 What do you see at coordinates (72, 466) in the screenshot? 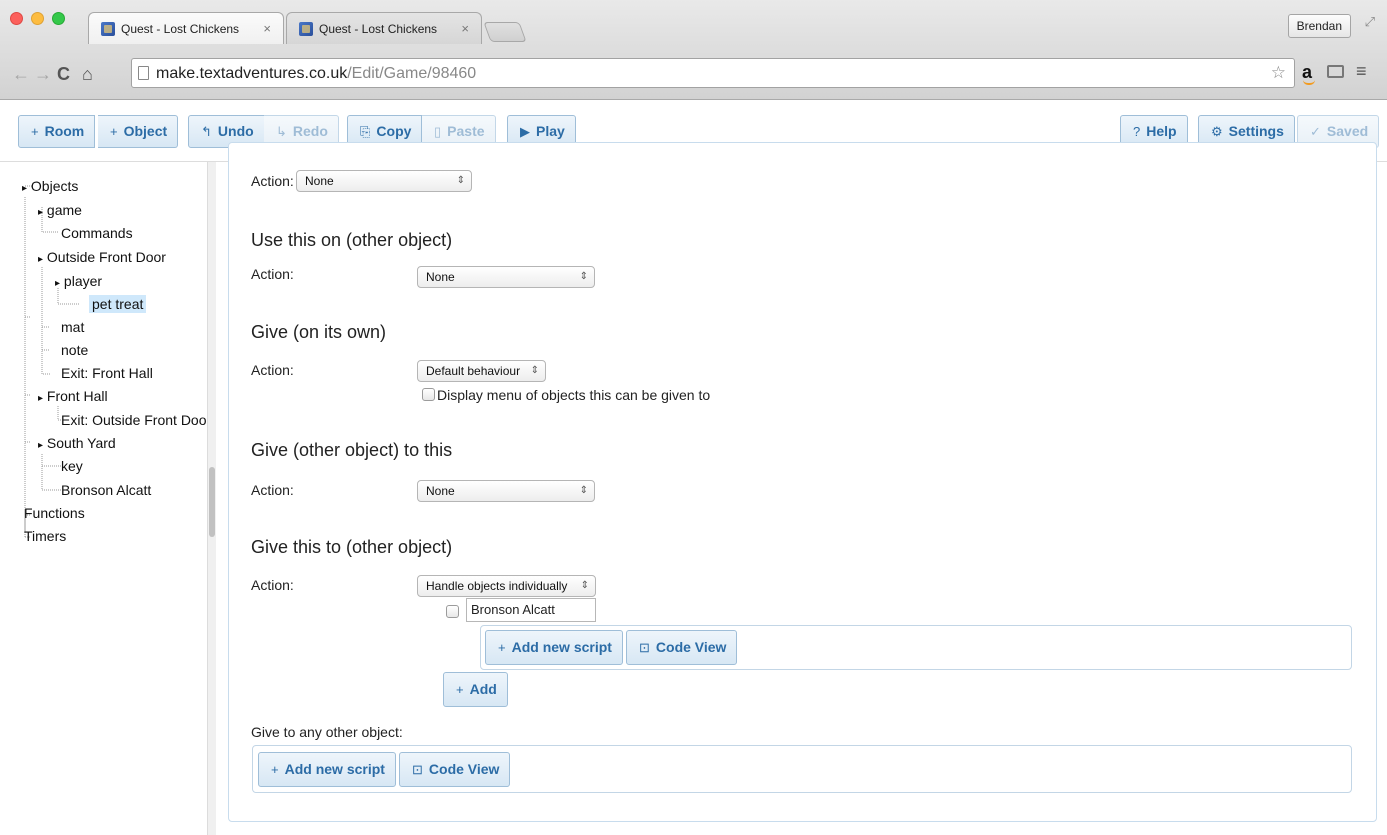
I see `tree-item-key: key` at bounding box center [72, 466].